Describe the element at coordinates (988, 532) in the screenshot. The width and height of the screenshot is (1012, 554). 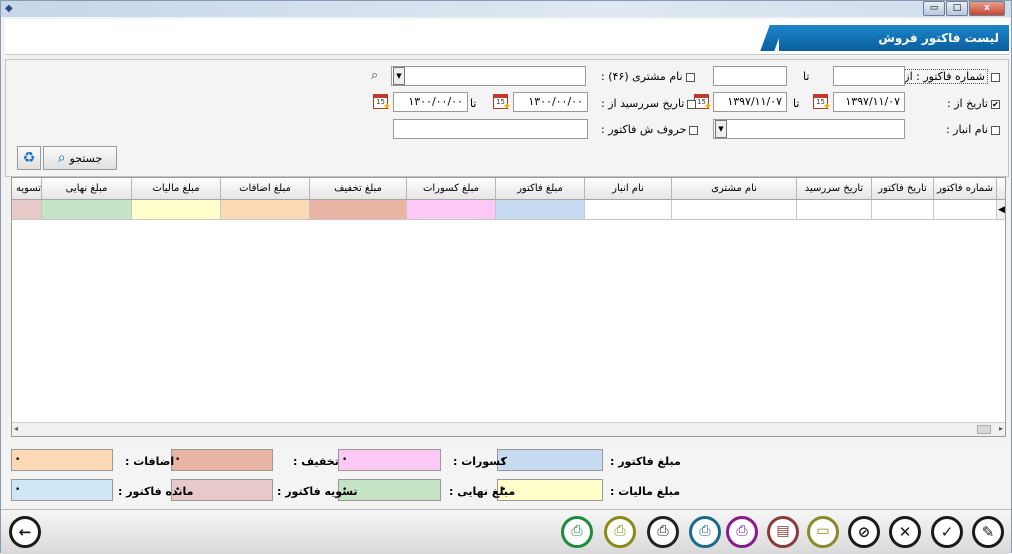
I see `edit-icon: ✎` at that location.